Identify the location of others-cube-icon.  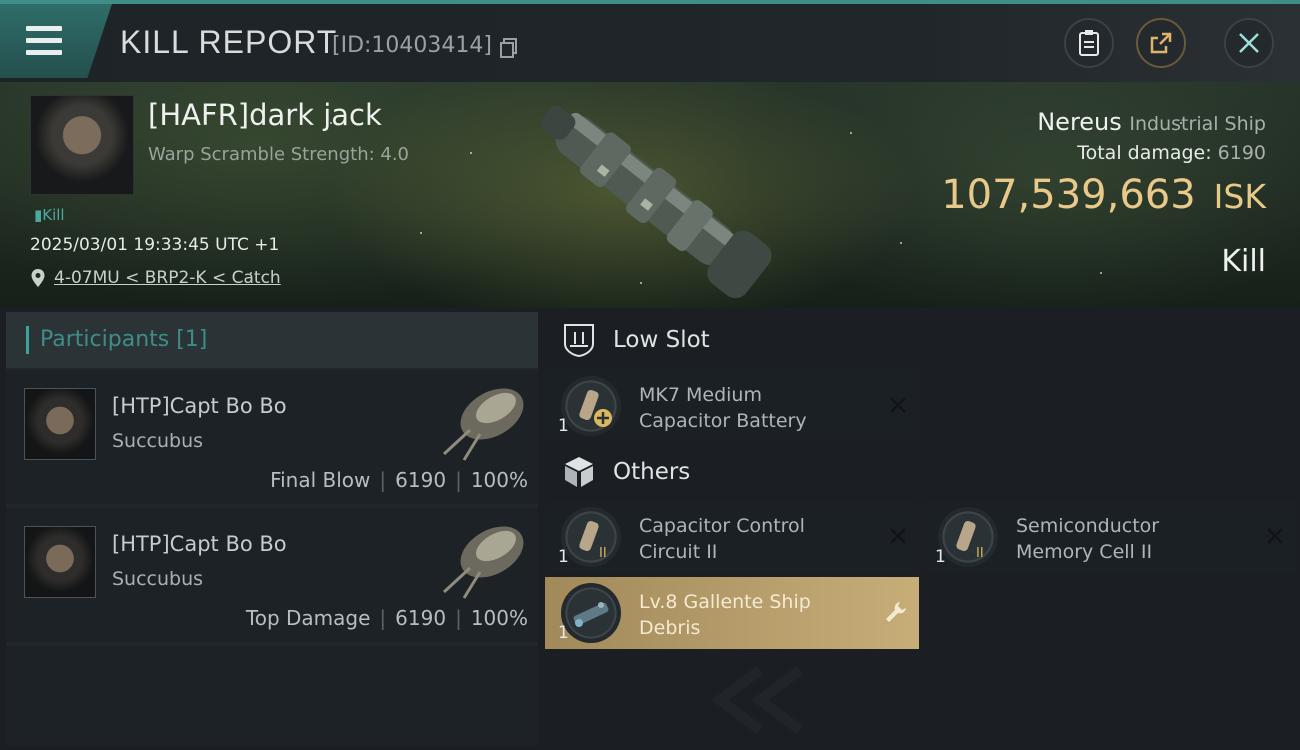
(579, 472).